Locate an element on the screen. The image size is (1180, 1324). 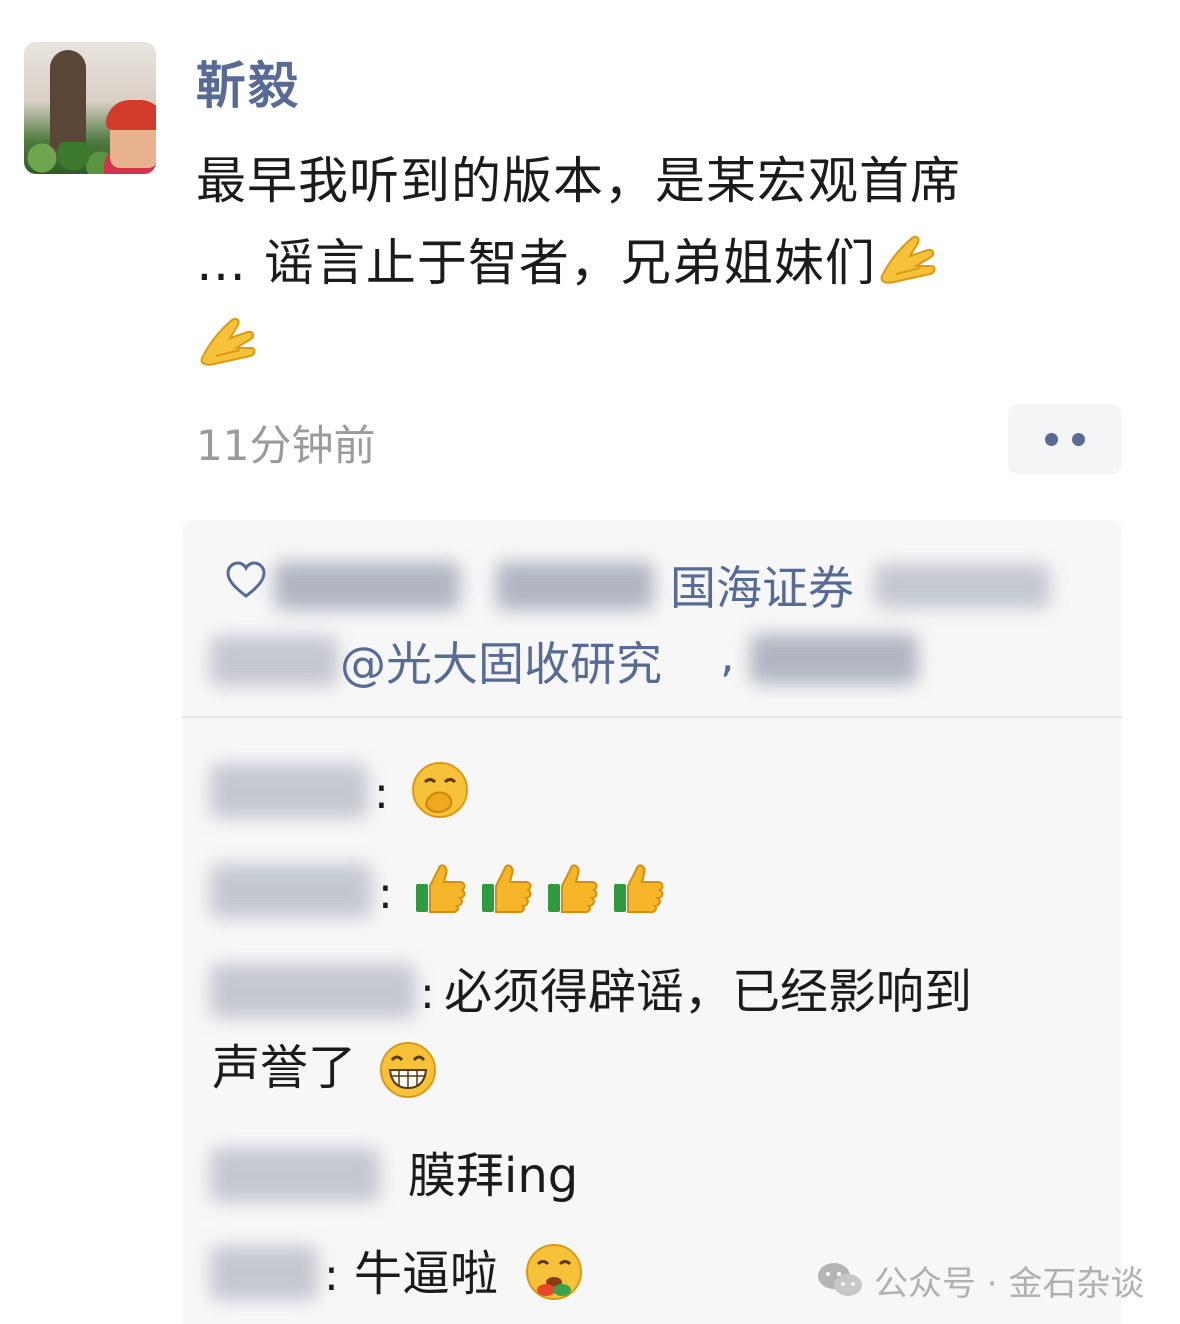
author-name: 靳毅 is located at coordinates (248, 82).